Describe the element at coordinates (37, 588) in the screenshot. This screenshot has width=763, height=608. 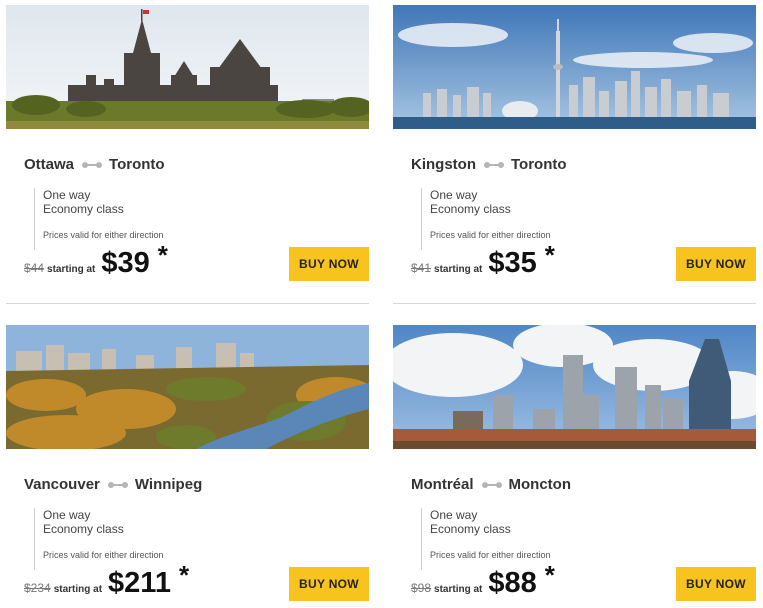
I see `old-price: $234` at that location.